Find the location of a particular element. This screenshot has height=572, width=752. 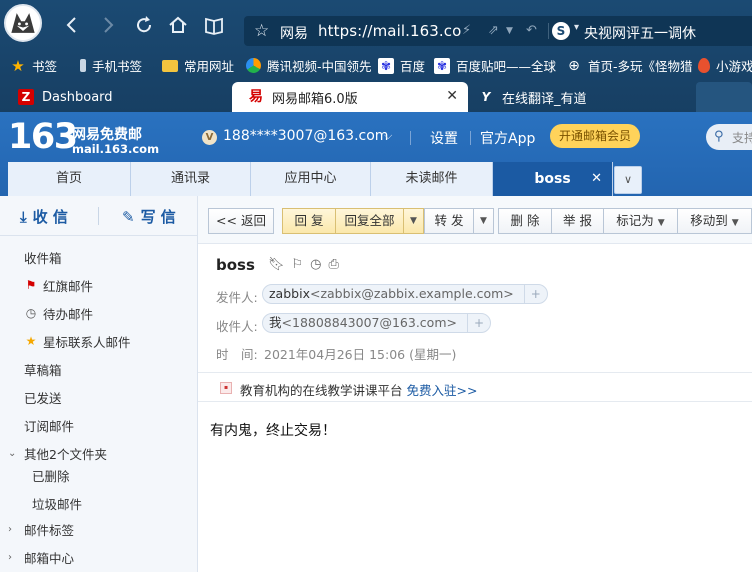

write-button: ✎ 写 信 is located at coordinates (149, 216).